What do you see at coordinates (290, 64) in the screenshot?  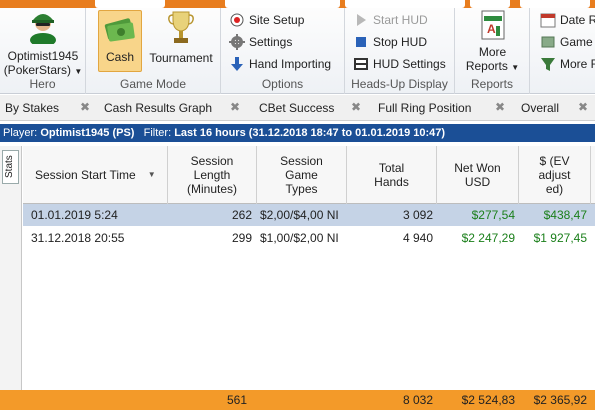 I see `hand-importing-label: Hand Importing` at bounding box center [290, 64].